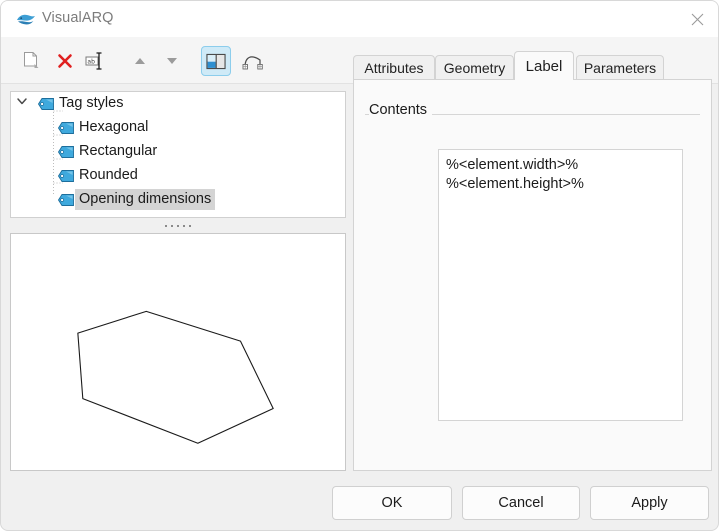  What do you see at coordinates (175, 377) in the screenshot?
I see `hexagon-shape` at bounding box center [175, 377].